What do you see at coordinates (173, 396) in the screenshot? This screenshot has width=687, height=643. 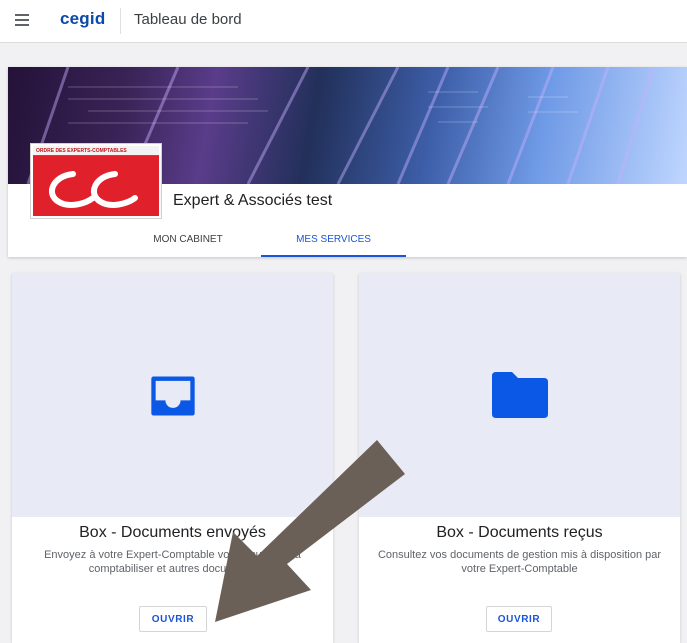 I see `inbox-tray-icon` at bounding box center [173, 396].